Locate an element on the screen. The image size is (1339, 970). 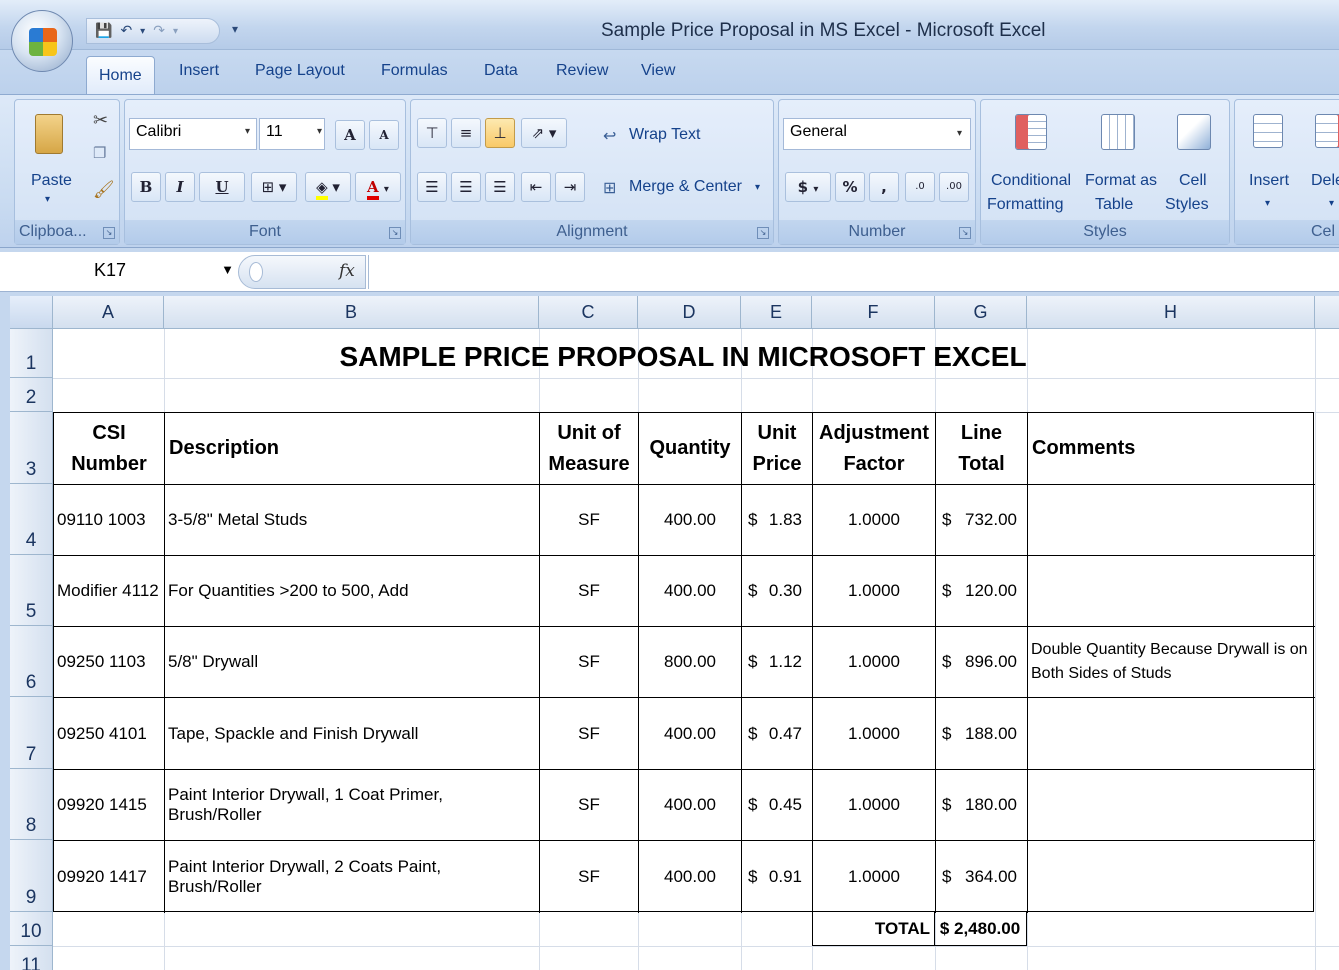
column-header-a: A is located at coordinates (108, 312).